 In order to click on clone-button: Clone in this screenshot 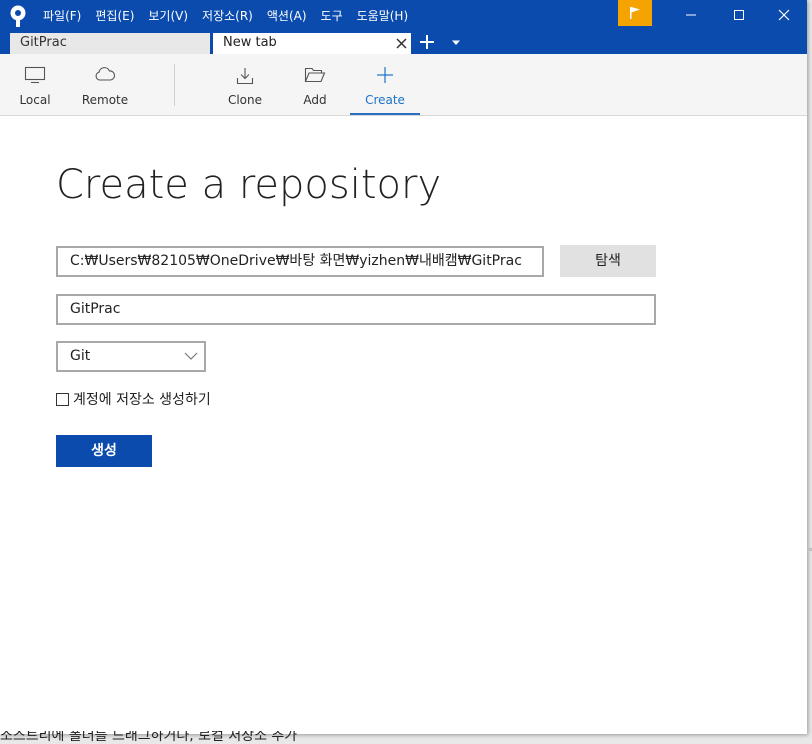, I will do `click(245, 84)`.